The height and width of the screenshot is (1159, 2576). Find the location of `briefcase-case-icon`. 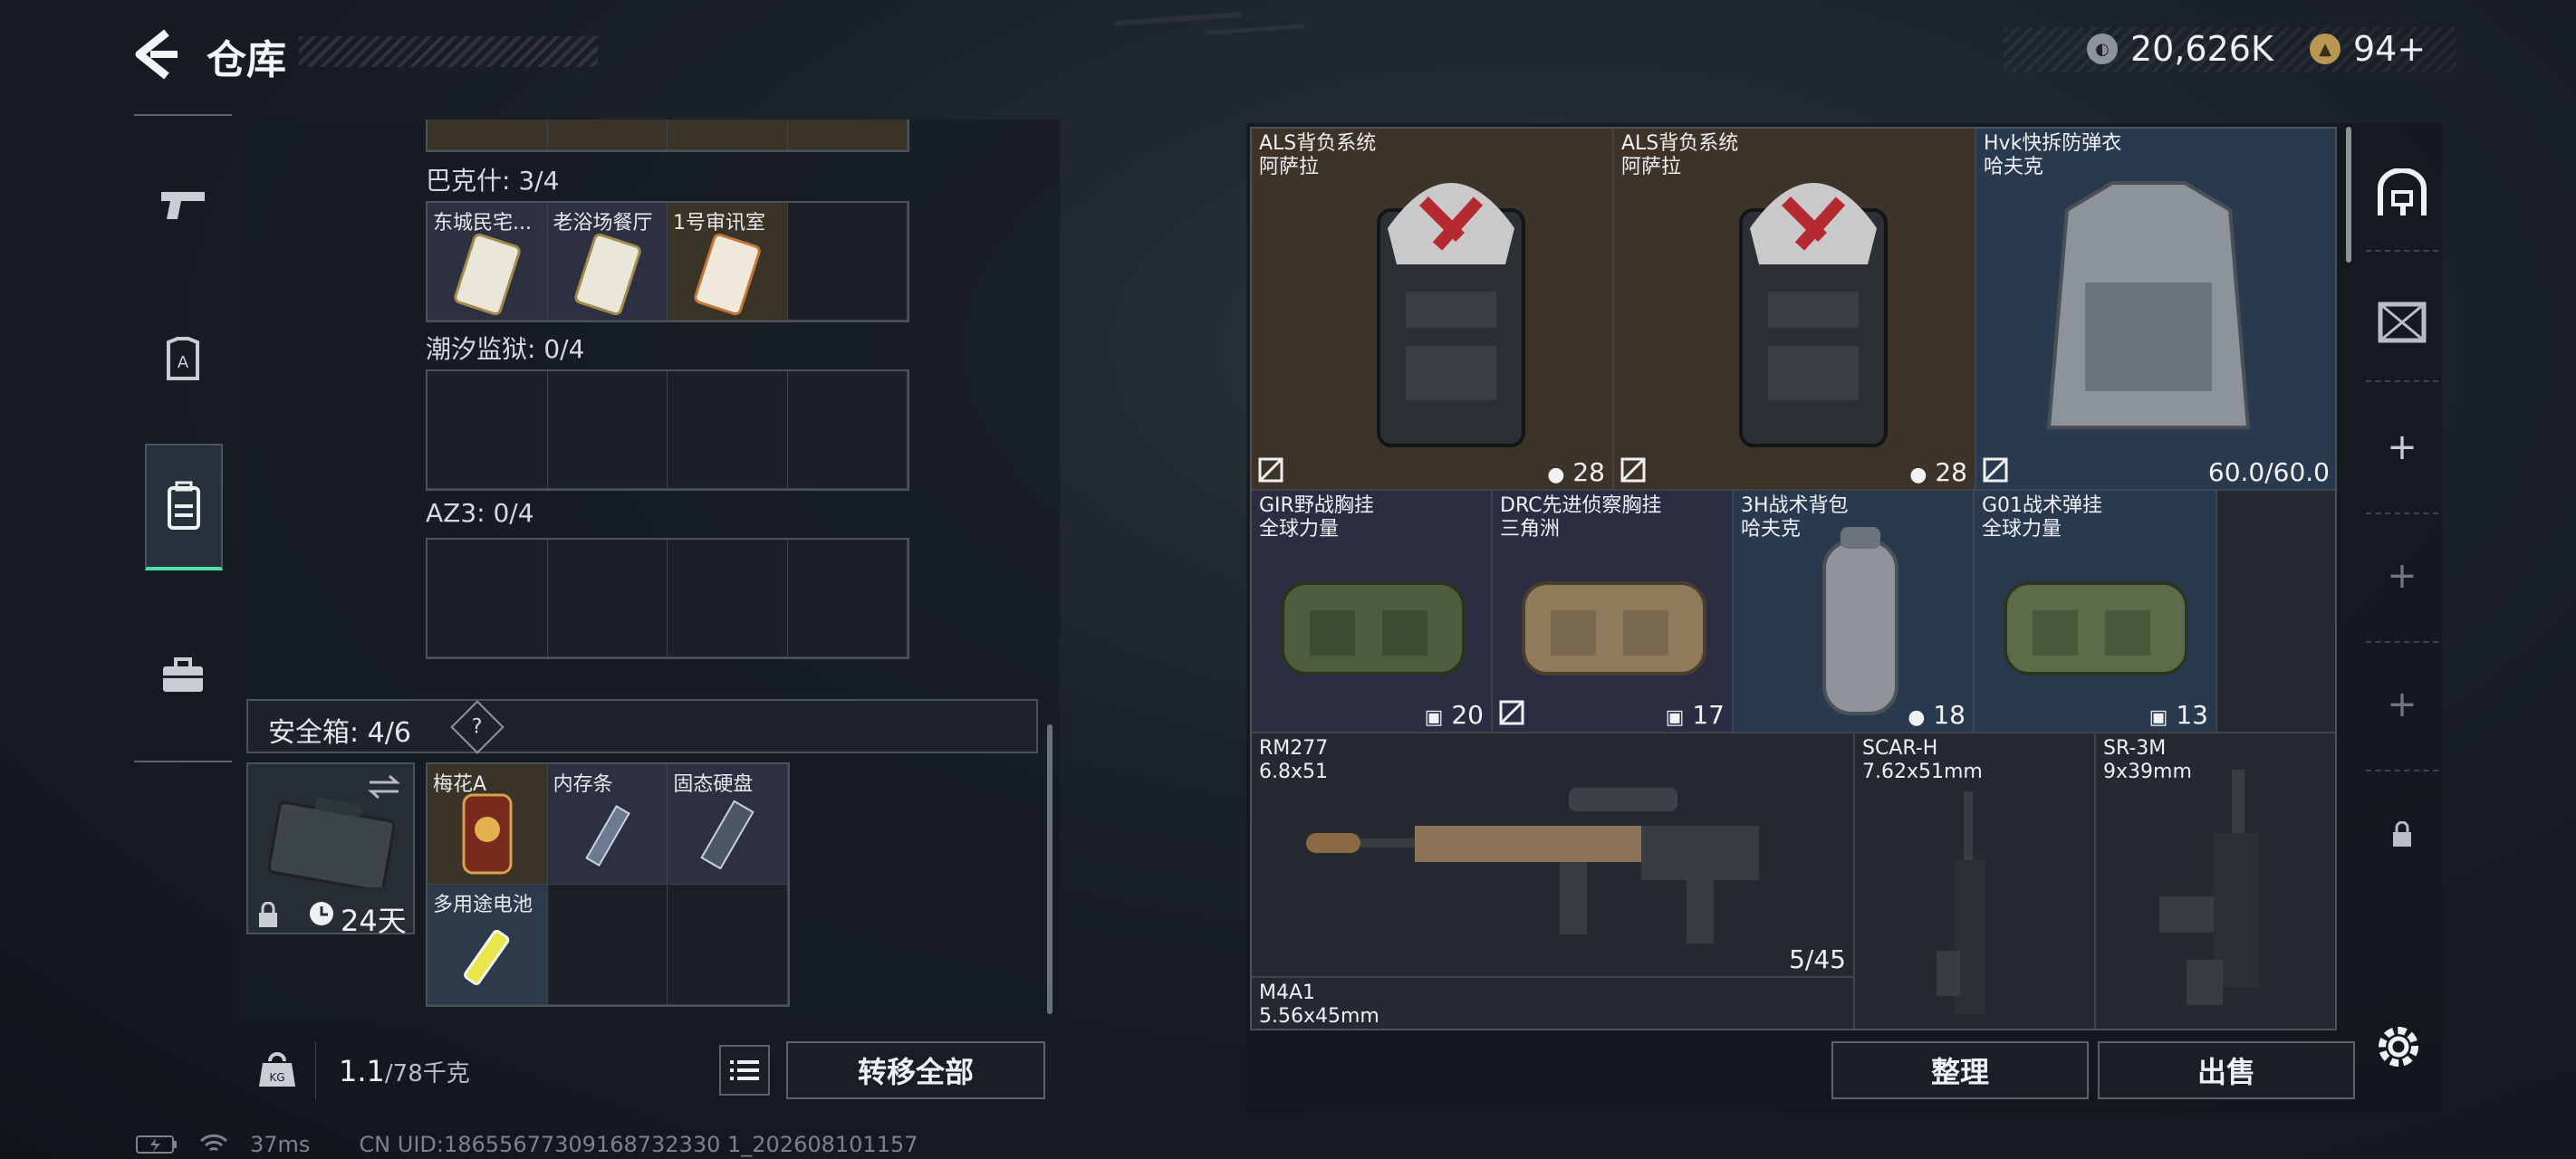

briefcase-case-icon is located at coordinates (331, 842).